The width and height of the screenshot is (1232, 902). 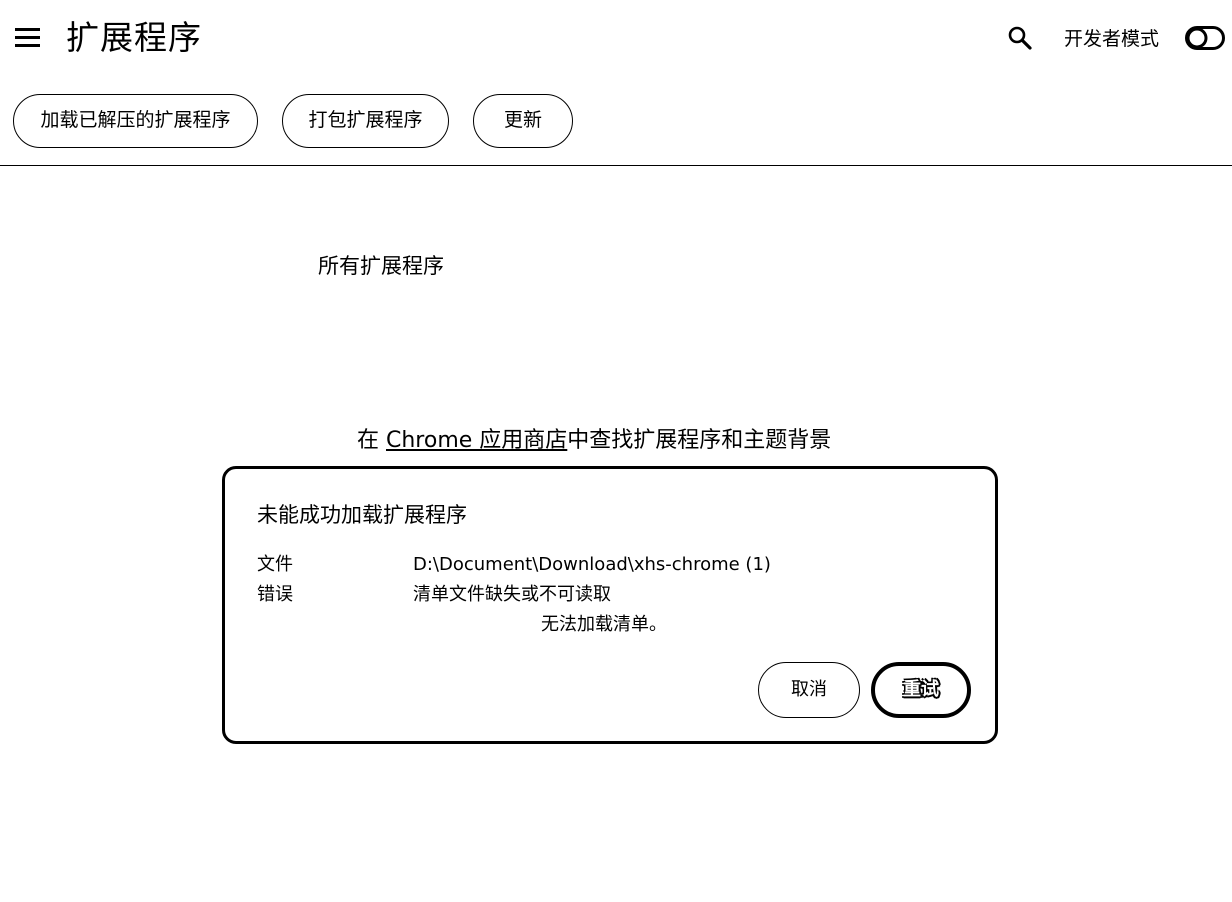 What do you see at coordinates (275, 594) in the screenshot?
I see `error-label: 错误` at bounding box center [275, 594].